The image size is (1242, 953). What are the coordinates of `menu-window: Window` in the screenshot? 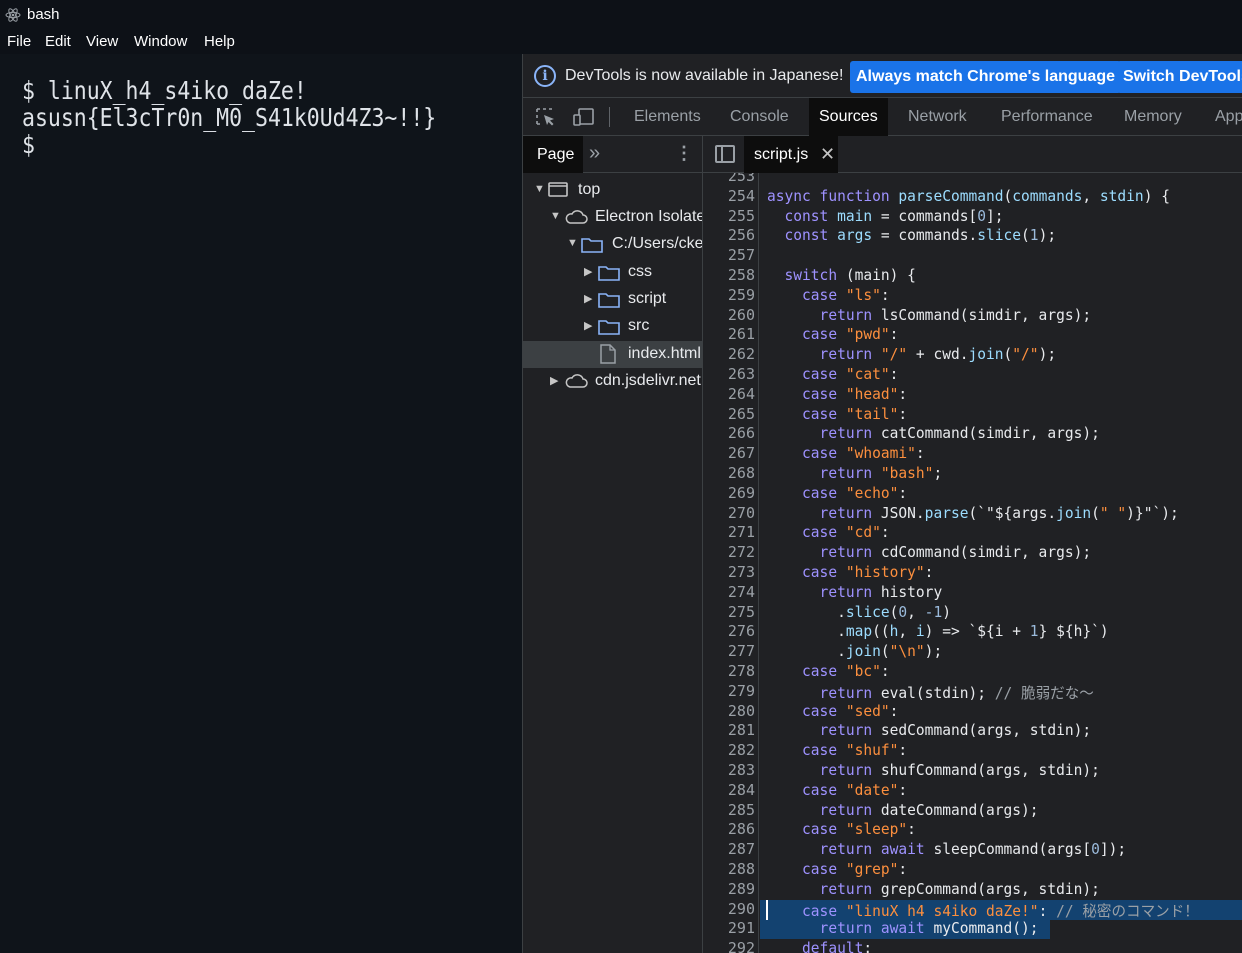 It's located at (160, 41).